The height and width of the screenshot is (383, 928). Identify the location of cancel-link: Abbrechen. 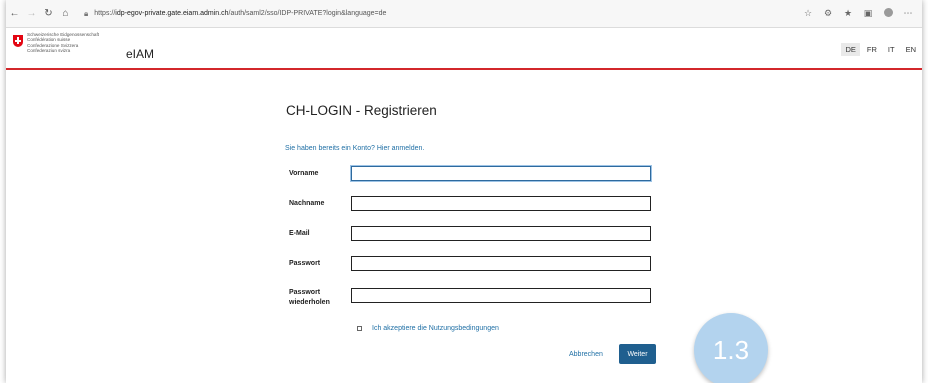
(586, 354).